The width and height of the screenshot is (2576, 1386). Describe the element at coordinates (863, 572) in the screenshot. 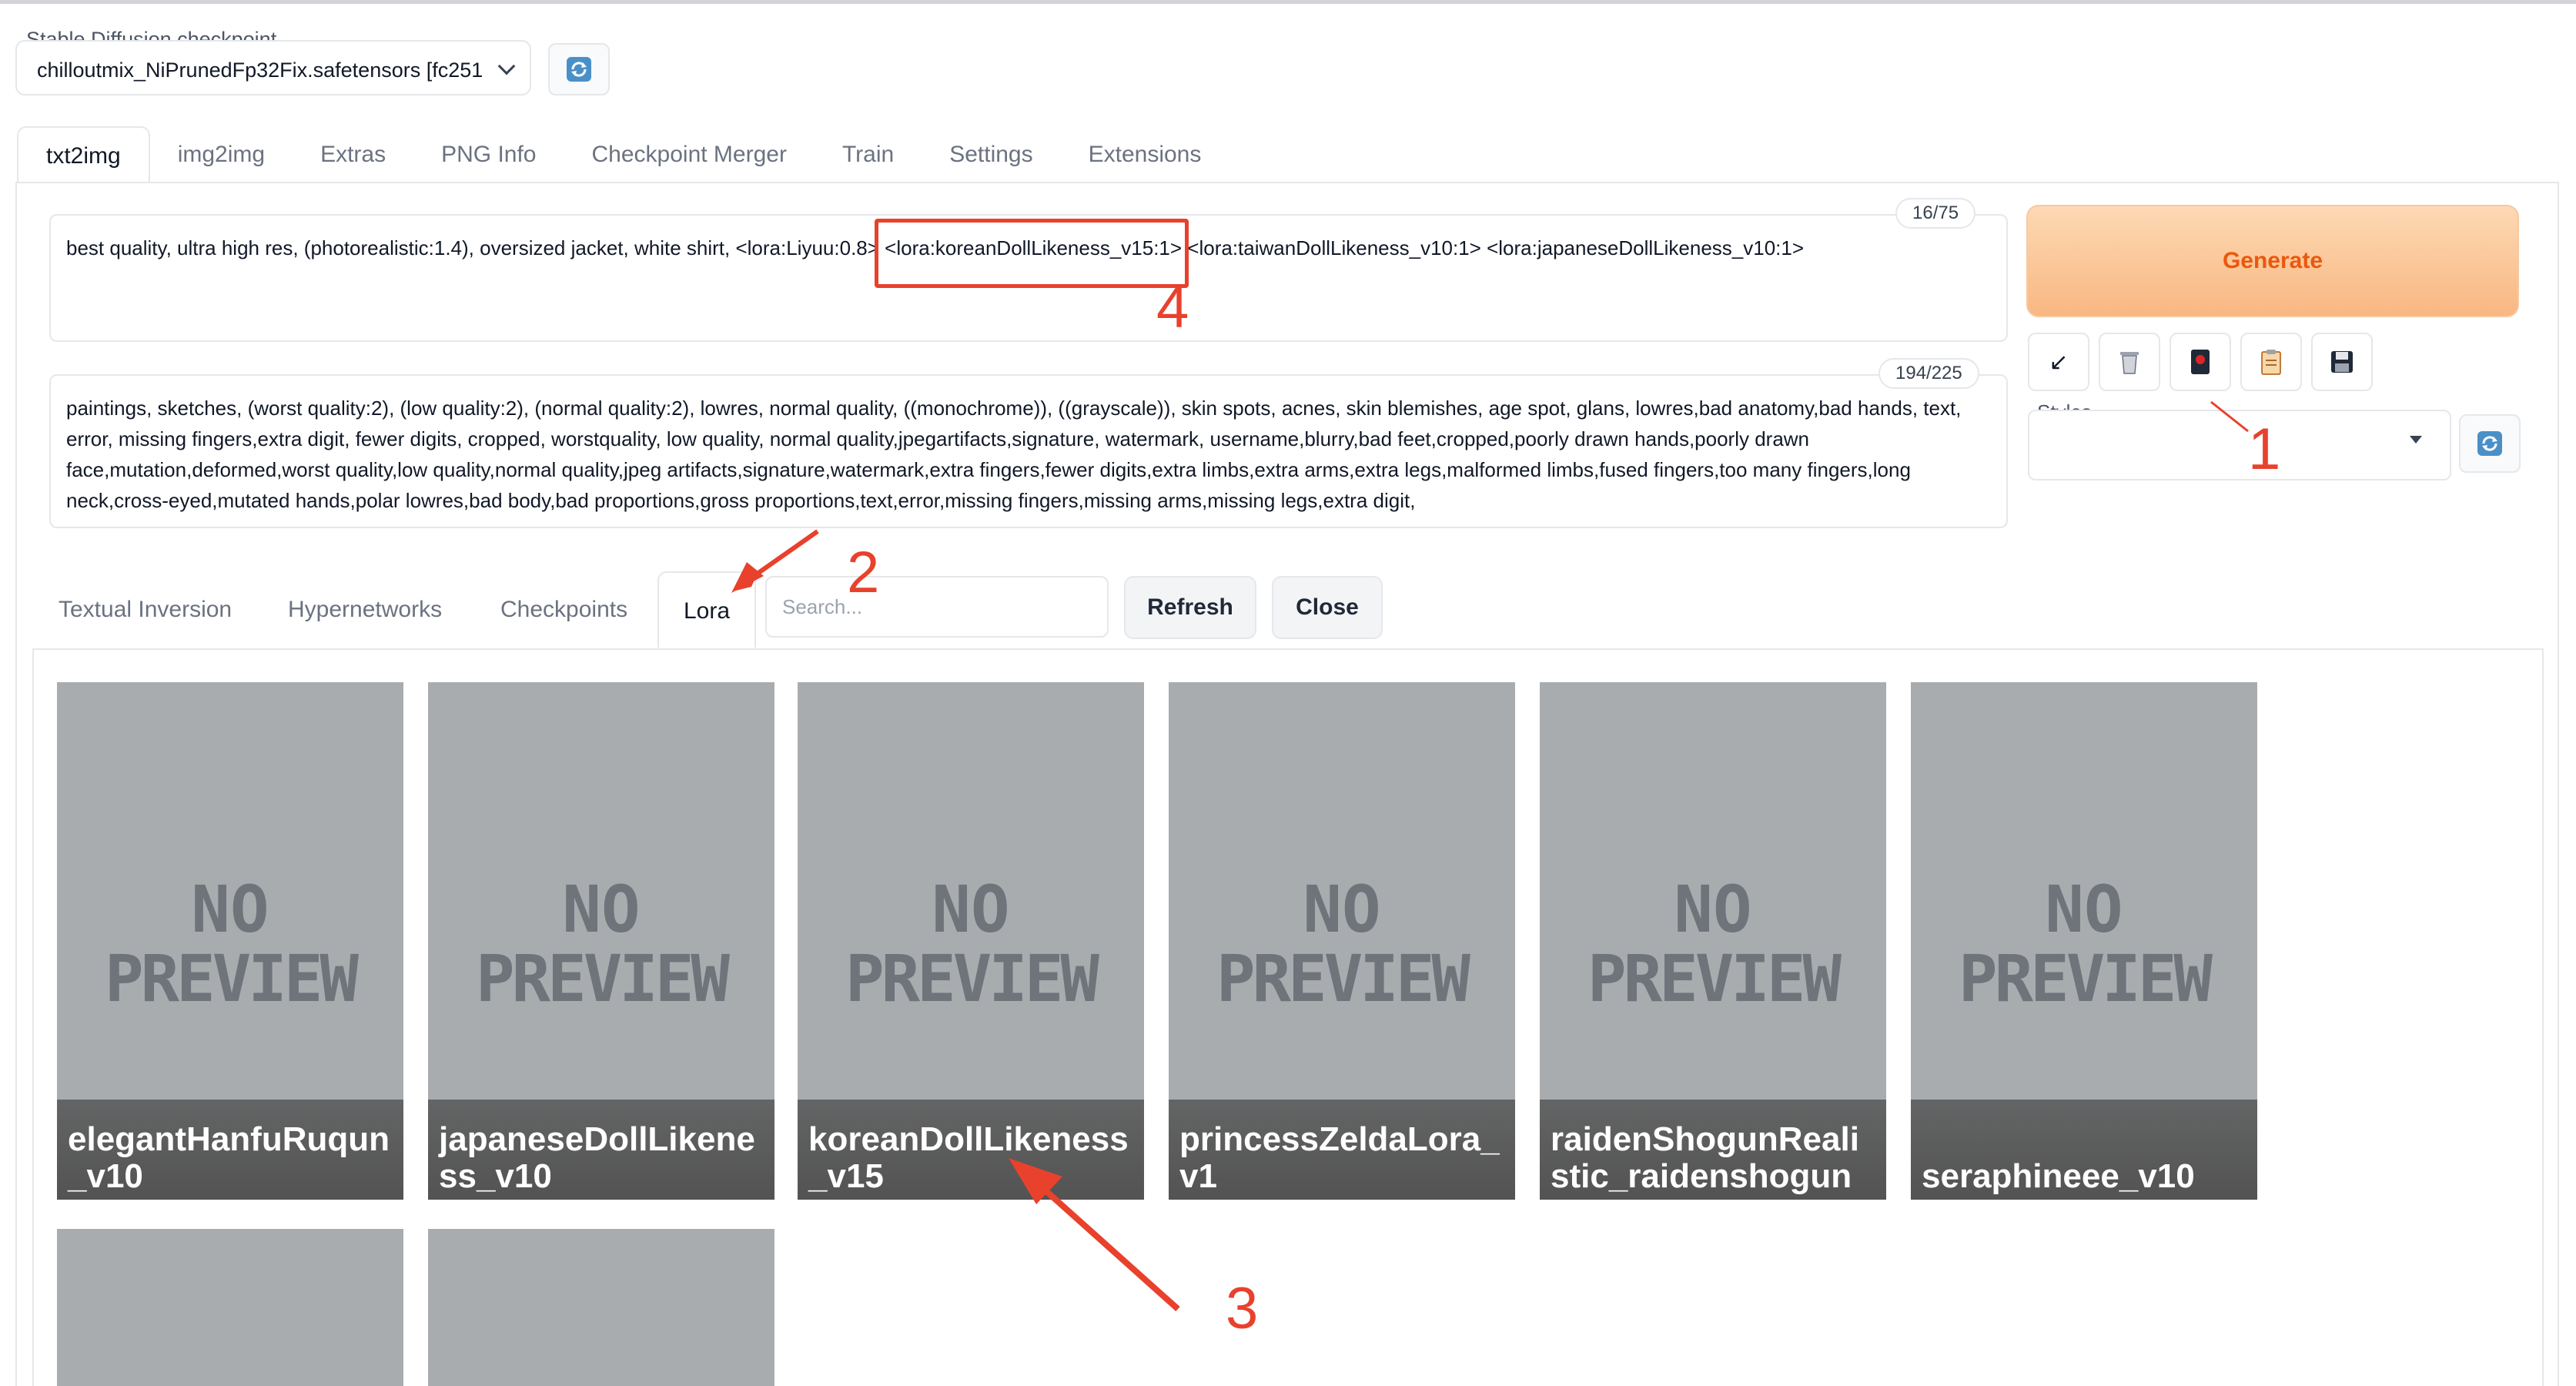

I see `annotation-2: 2` at that location.